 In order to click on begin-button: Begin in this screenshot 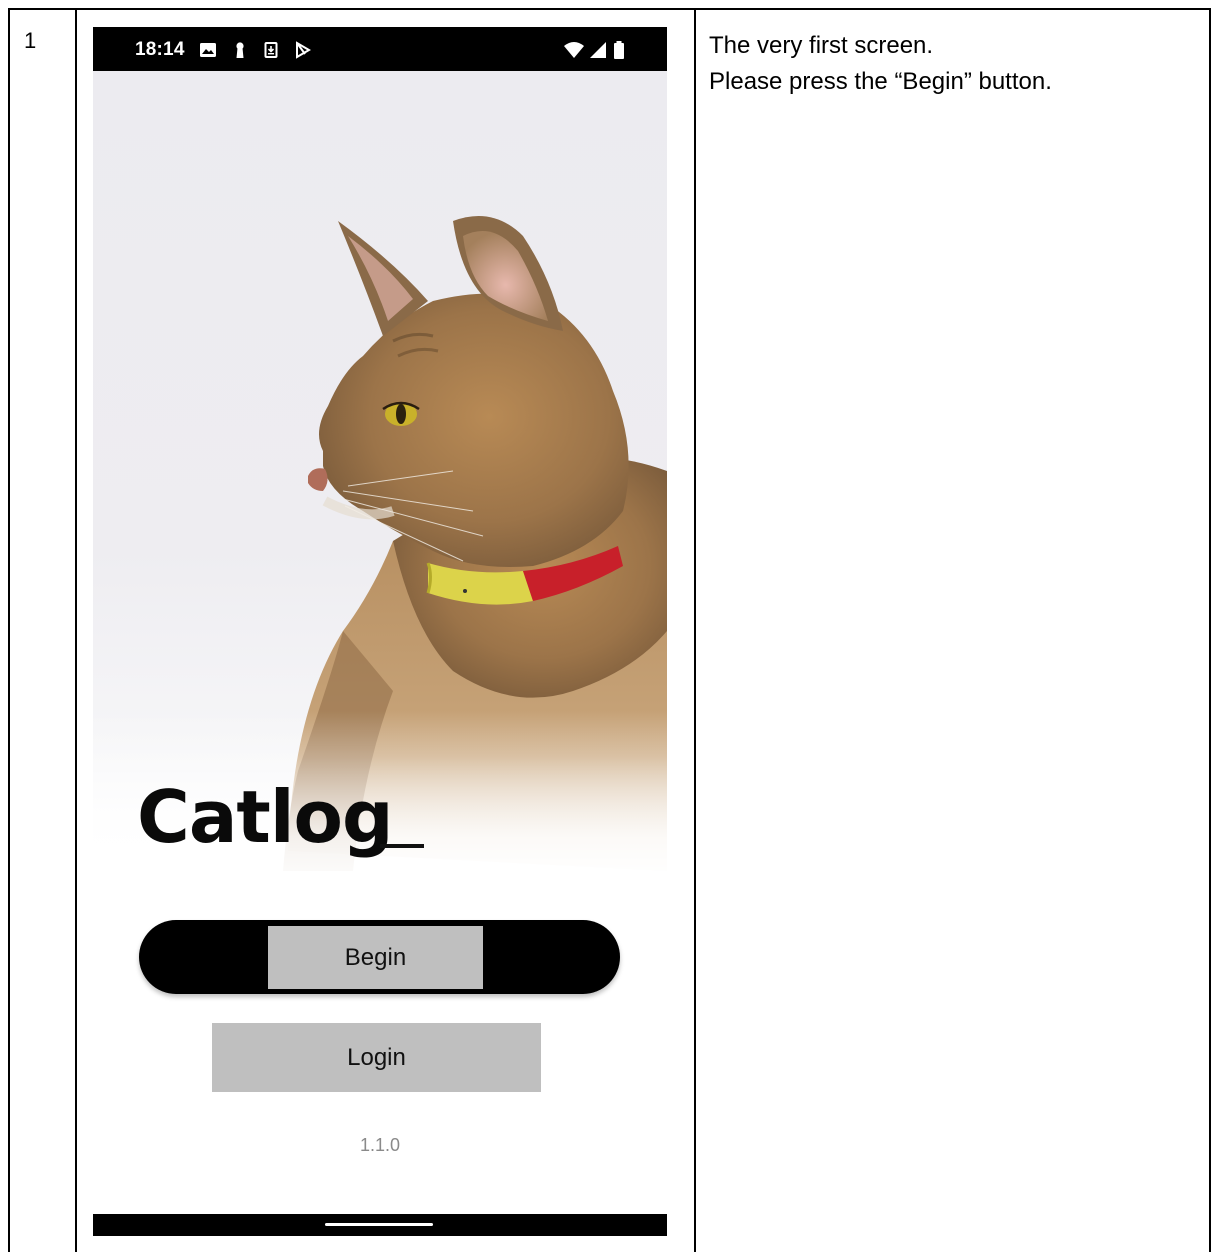, I will do `click(379, 957)`.